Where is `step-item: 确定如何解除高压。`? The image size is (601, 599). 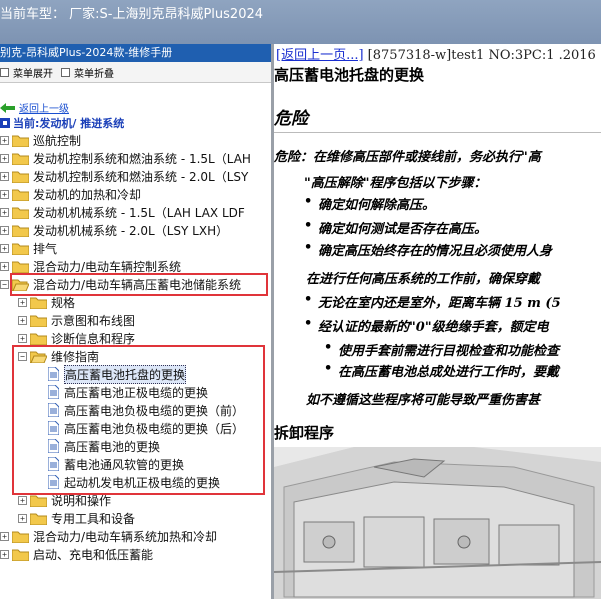 step-item: 确定如何解除高压。 is located at coordinates (369, 203).